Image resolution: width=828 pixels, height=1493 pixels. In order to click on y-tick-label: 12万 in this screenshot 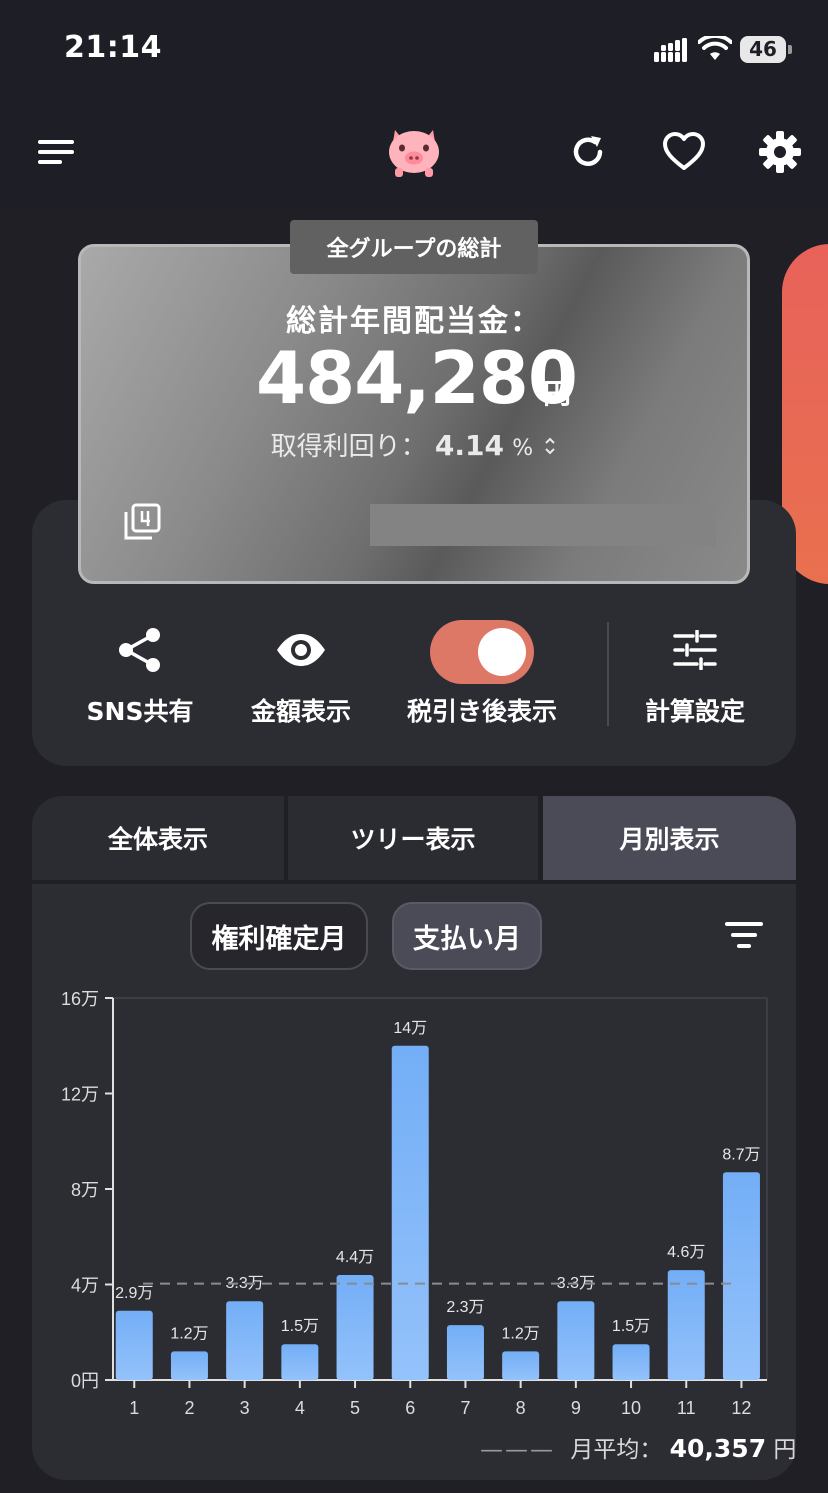, I will do `click(80, 1095)`.